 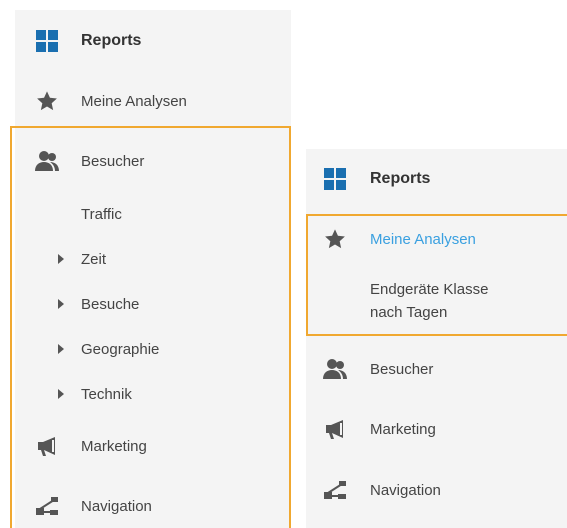 What do you see at coordinates (94, 259) in the screenshot?
I see `sidebar-subitem-label: Zeit` at bounding box center [94, 259].